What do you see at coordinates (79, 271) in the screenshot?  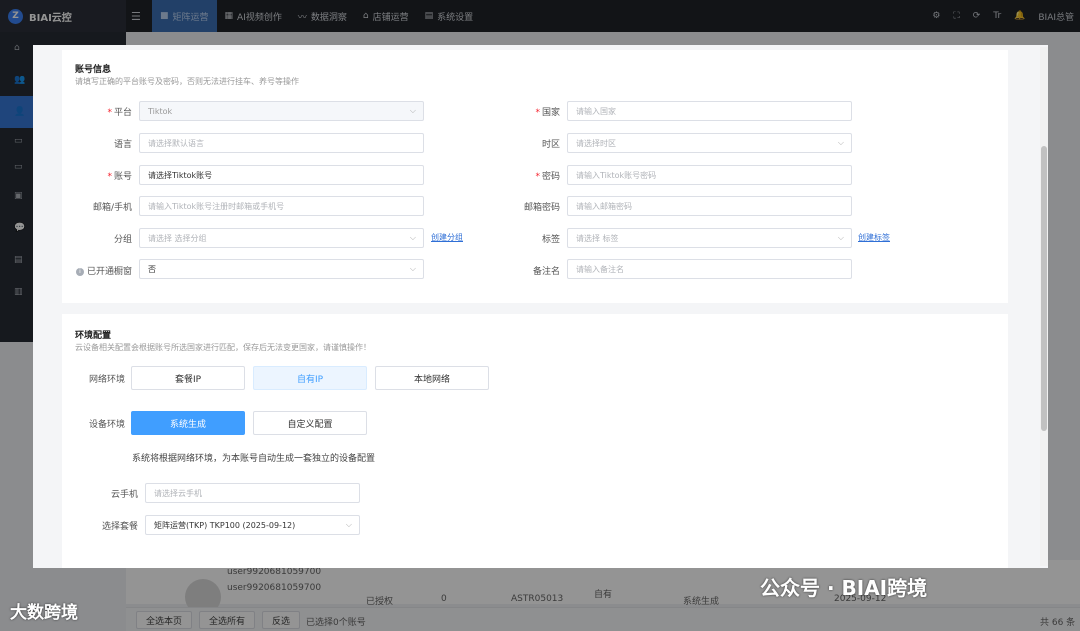 I see `info-icon: i` at bounding box center [79, 271].